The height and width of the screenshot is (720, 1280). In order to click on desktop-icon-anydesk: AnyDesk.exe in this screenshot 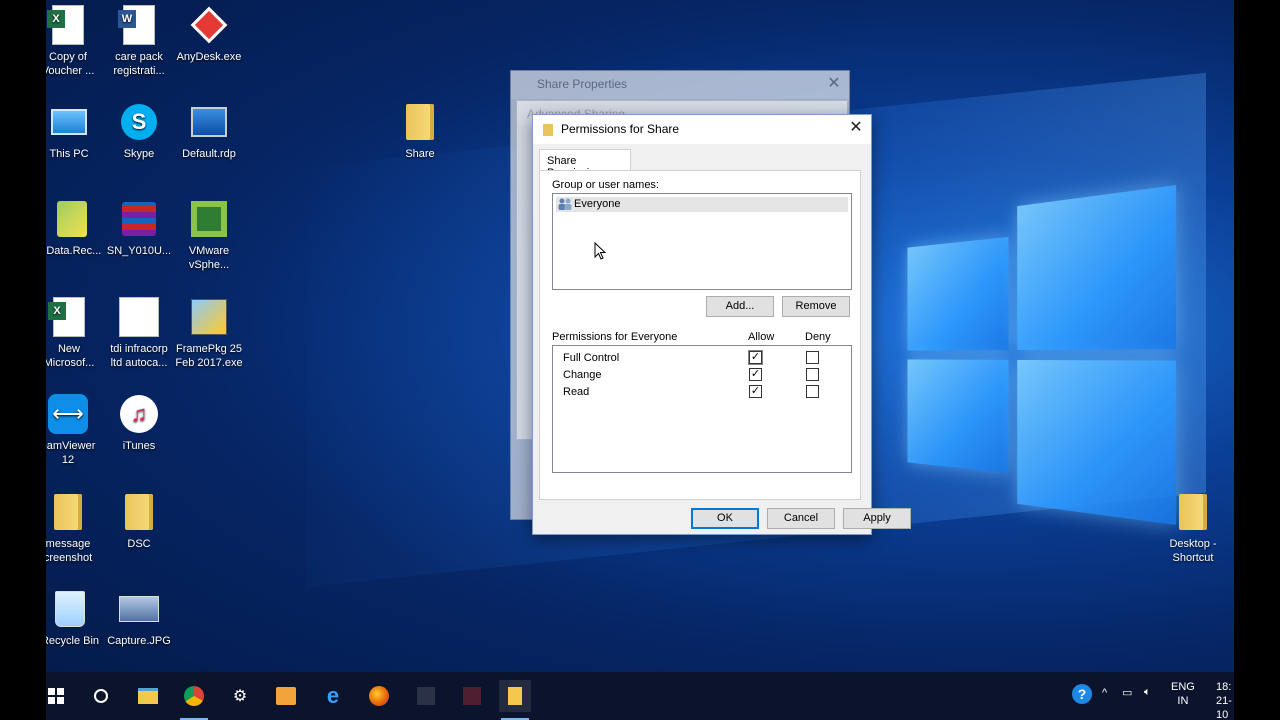, I will do `click(209, 34)`.